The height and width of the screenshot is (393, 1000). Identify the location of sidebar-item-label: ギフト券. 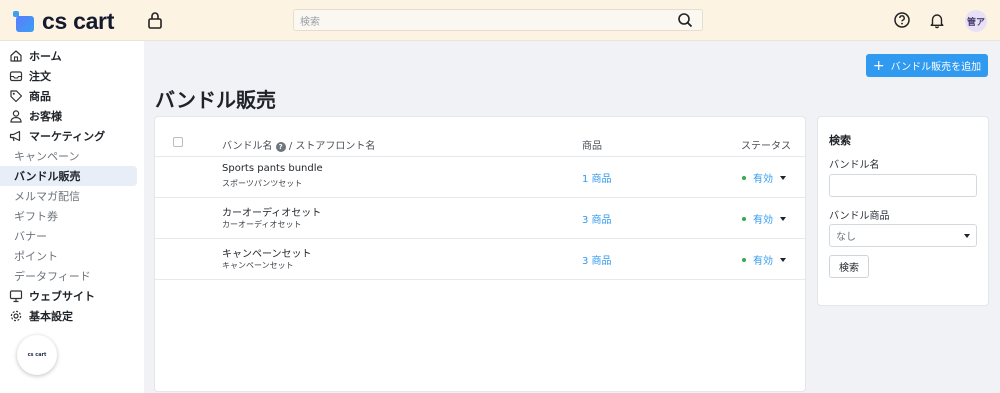
(36, 216).